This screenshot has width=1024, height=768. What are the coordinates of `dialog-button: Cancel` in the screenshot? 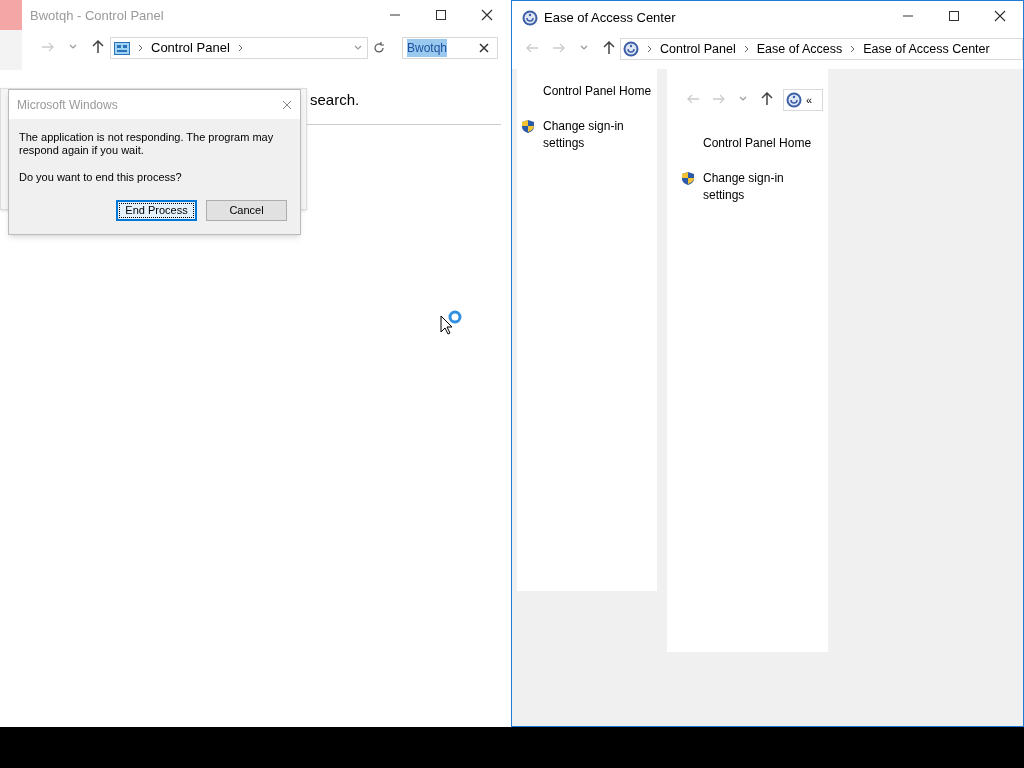 It's located at (246, 210).